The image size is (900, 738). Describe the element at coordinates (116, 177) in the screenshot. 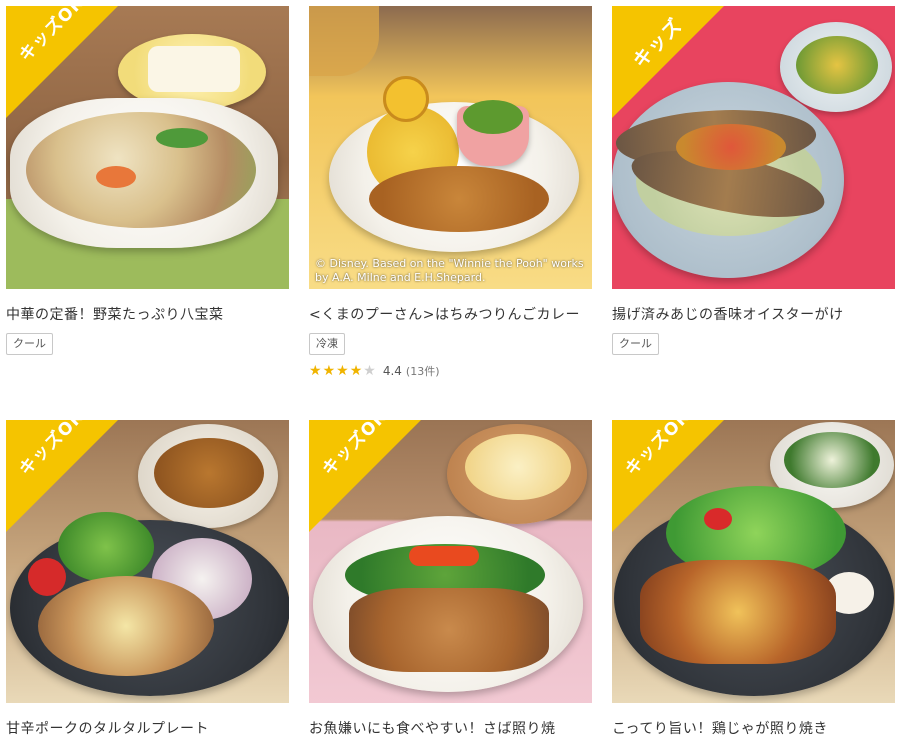

I see `carrot` at that location.